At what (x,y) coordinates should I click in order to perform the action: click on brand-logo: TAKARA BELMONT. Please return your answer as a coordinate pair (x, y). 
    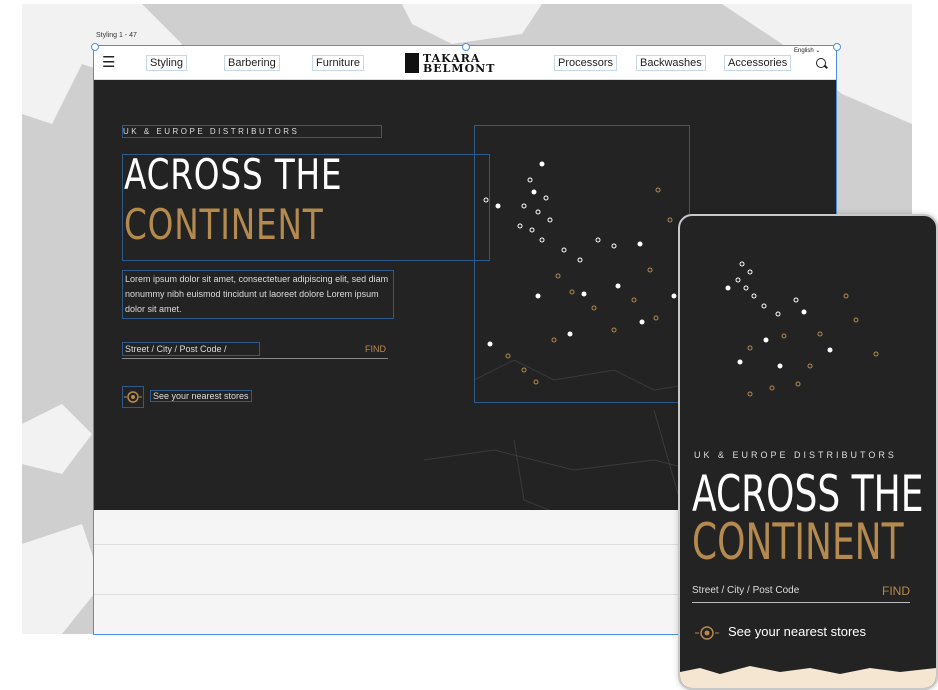
    Looking at the image, I should click on (465, 63).